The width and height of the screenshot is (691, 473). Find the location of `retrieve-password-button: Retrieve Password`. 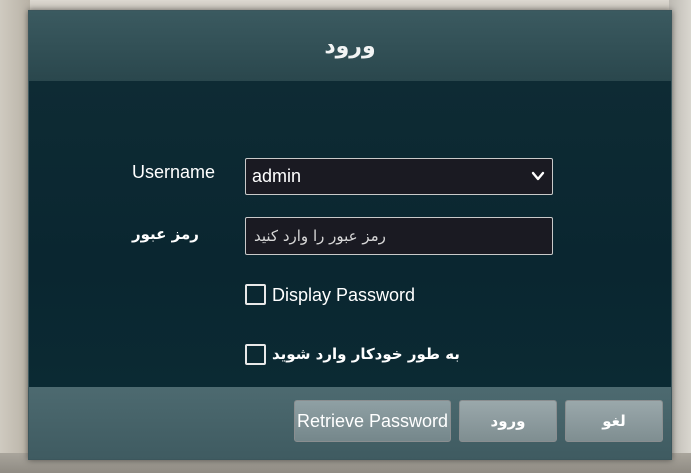

retrieve-password-button: Retrieve Password is located at coordinates (372, 421).